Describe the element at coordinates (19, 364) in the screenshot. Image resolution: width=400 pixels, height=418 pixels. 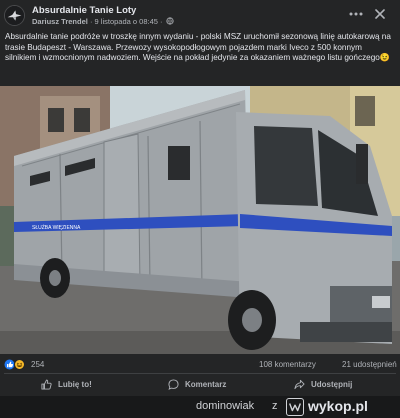
I see `haha-reaction-icon` at that location.